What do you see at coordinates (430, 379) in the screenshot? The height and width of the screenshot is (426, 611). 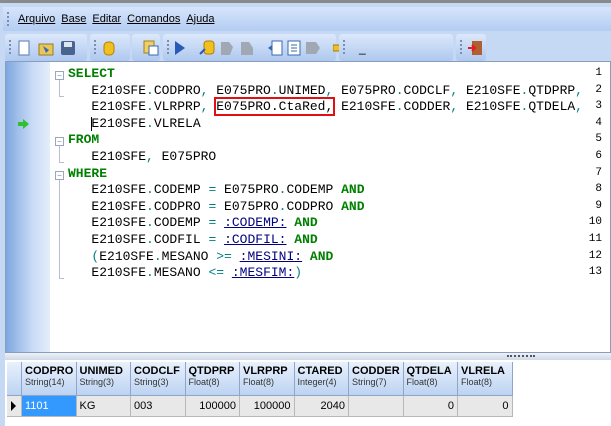 I see `column-header-qtdela: QTDELA Float(8)` at bounding box center [430, 379].